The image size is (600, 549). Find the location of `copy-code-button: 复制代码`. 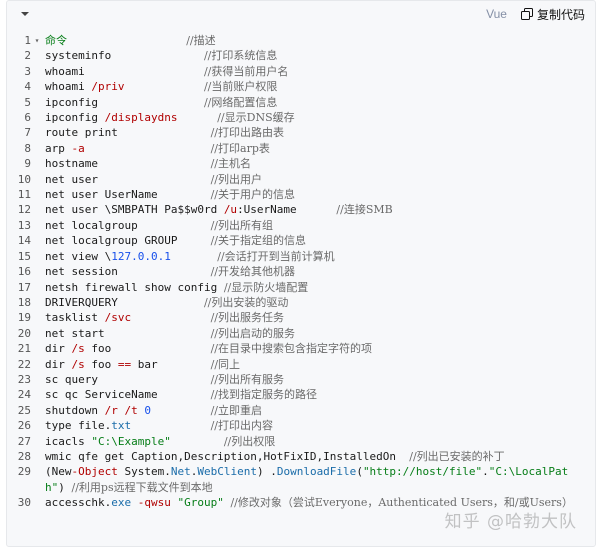

copy-code-button: 复制代码 is located at coordinates (552, 14).